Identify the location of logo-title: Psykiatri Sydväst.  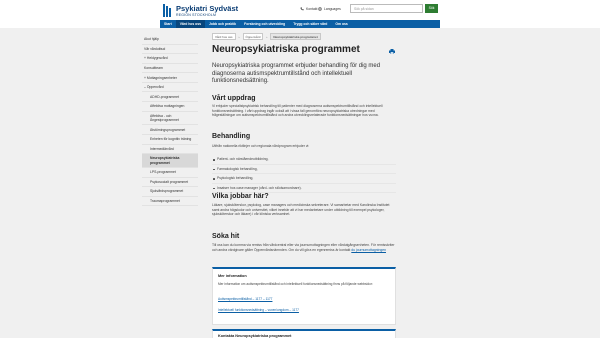
(207, 8).